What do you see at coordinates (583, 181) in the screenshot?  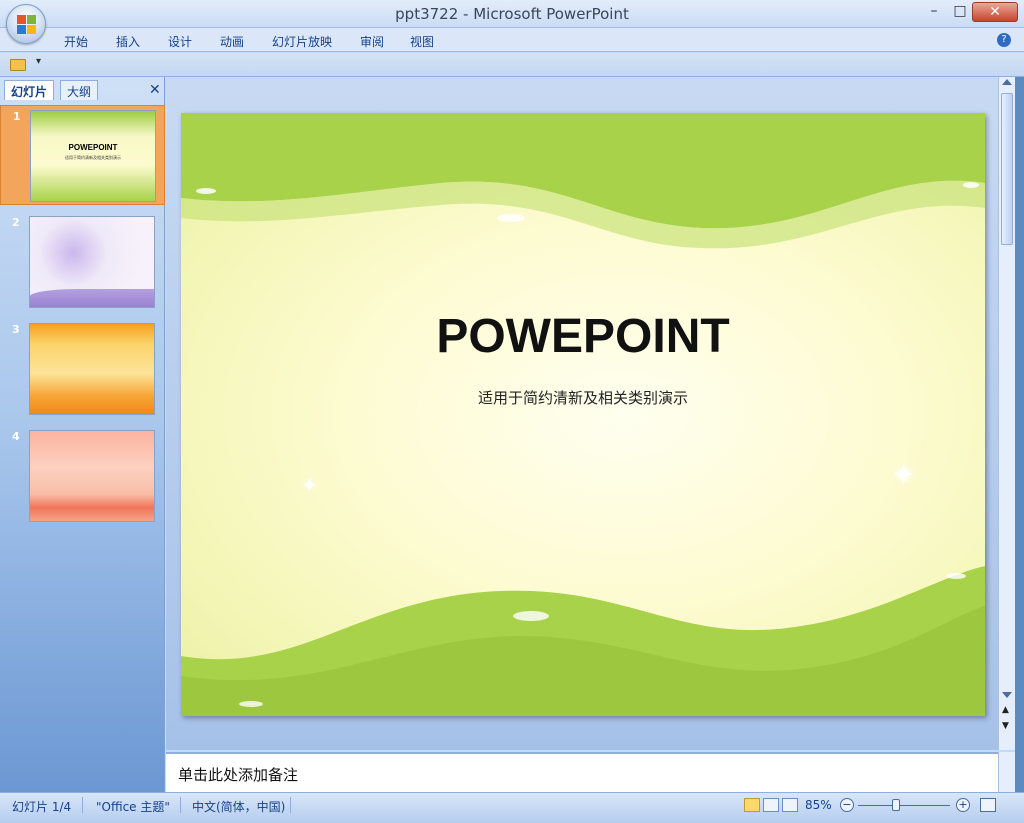 I see `top-wave-decoration` at bounding box center [583, 181].